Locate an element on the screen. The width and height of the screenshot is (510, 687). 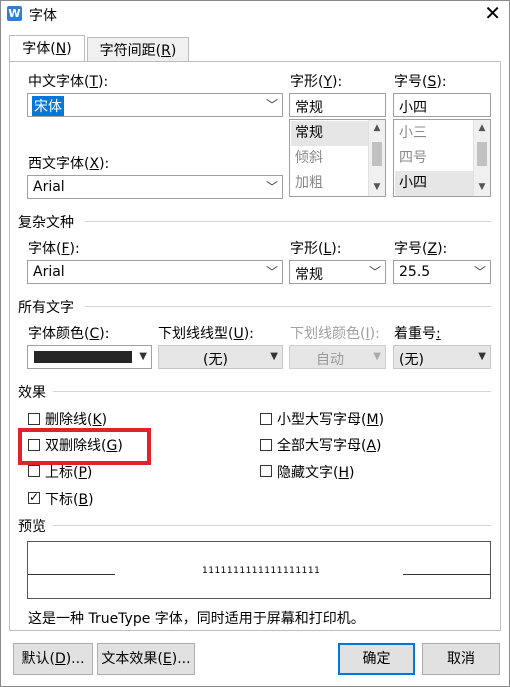
emphasis-combo: (无) ▼ is located at coordinates (442, 357).